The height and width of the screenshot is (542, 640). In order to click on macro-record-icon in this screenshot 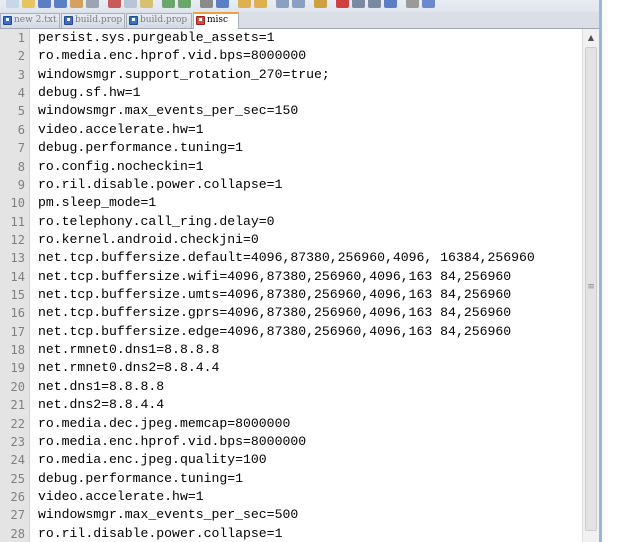, I will do `click(342, 4)`.